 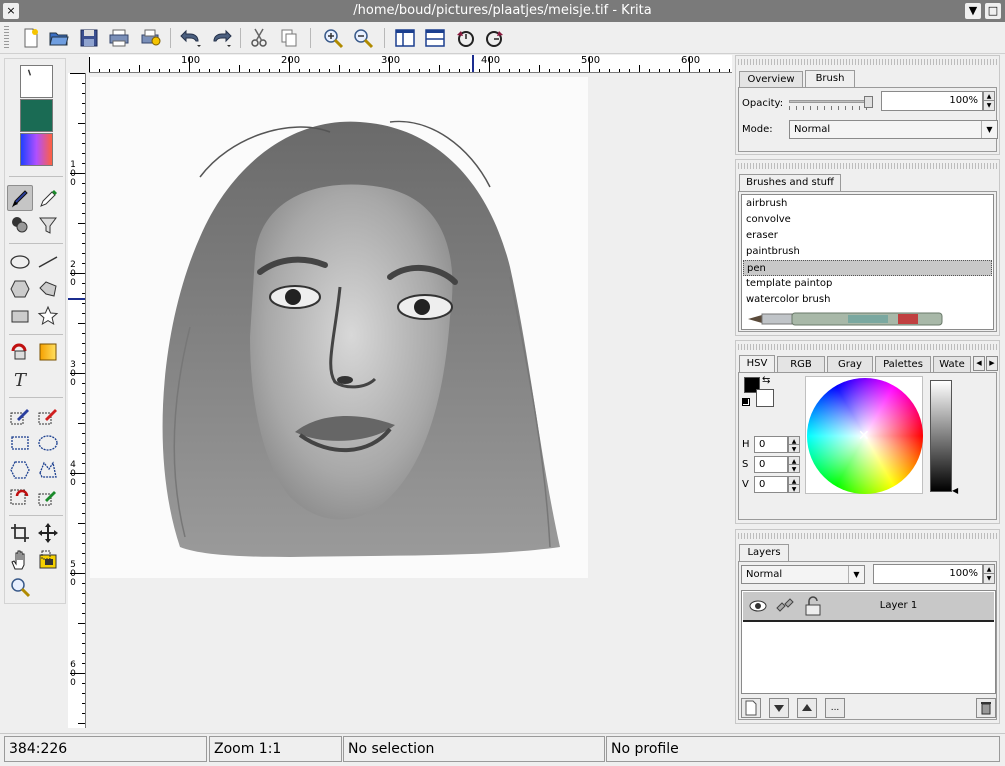 What do you see at coordinates (794, 464) in the screenshot?
I see `s-spinner: ▲ ▼` at bounding box center [794, 464].